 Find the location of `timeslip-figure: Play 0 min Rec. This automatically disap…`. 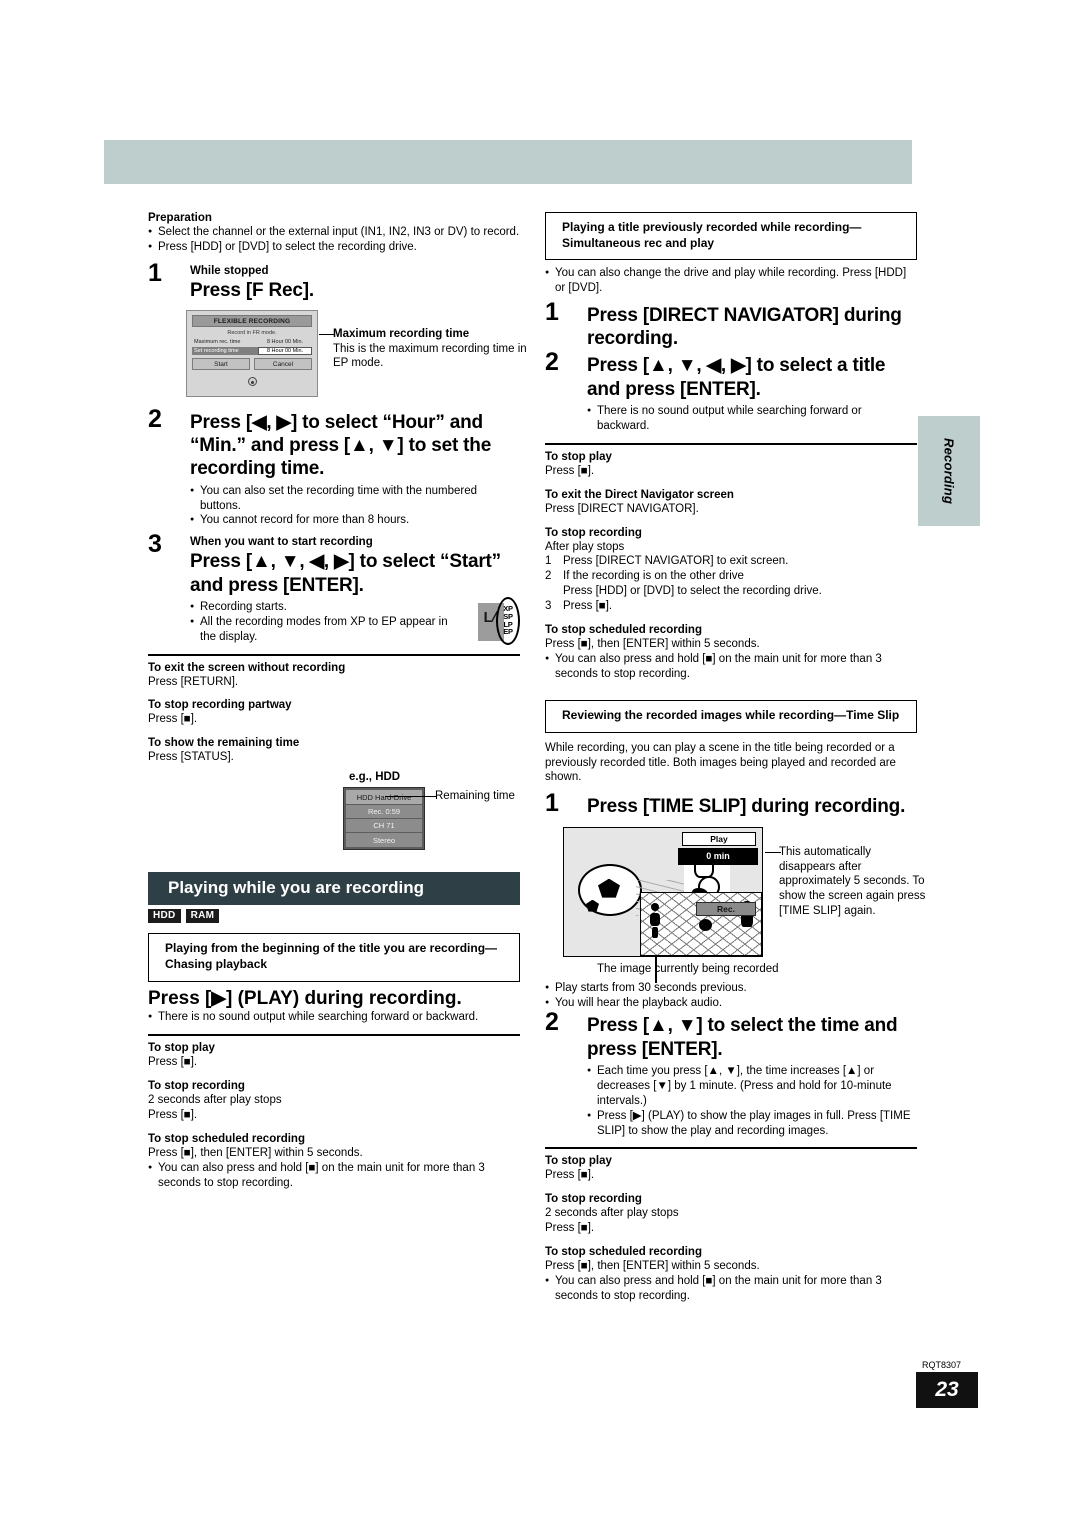

timeslip-figure: Play 0 min Rec. This automatically disap… is located at coordinates (744, 904).